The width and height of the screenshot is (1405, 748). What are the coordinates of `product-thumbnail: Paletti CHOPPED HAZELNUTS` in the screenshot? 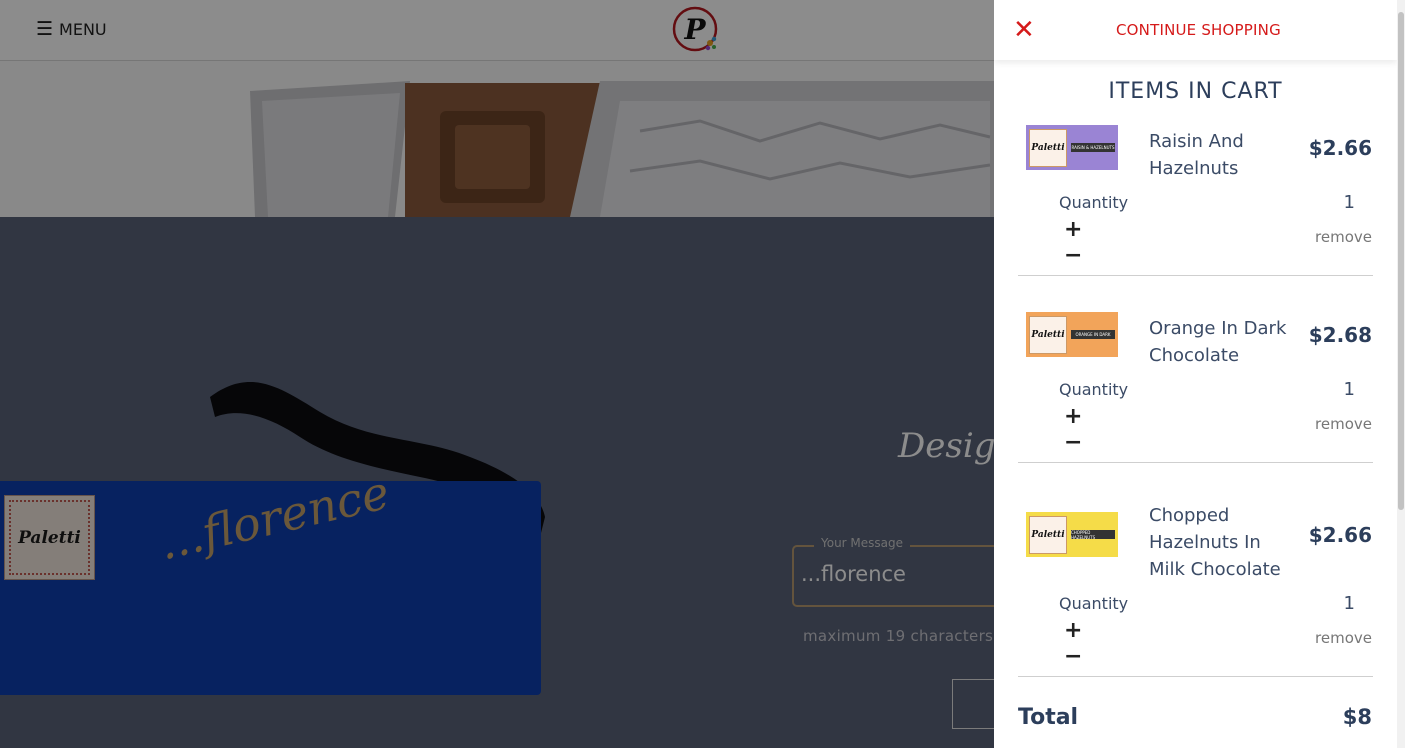 It's located at (1072, 534).